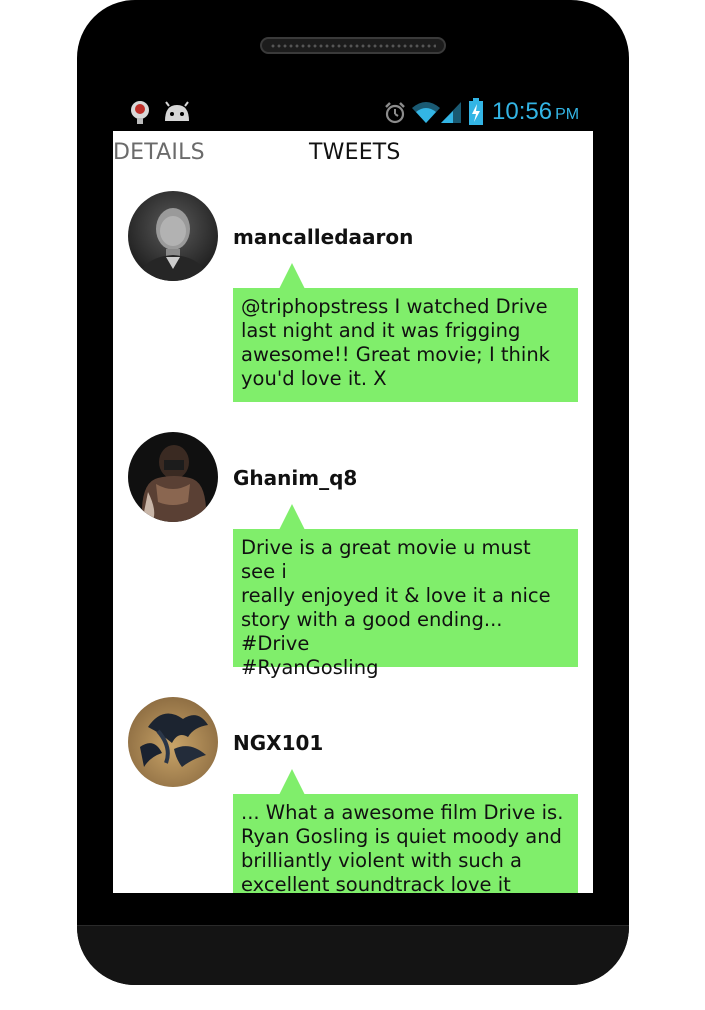 The height and width of the screenshot is (1010, 705). Describe the element at coordinates (522, 111) in the screenshot. I see `clock-time: 10:56` at that location.